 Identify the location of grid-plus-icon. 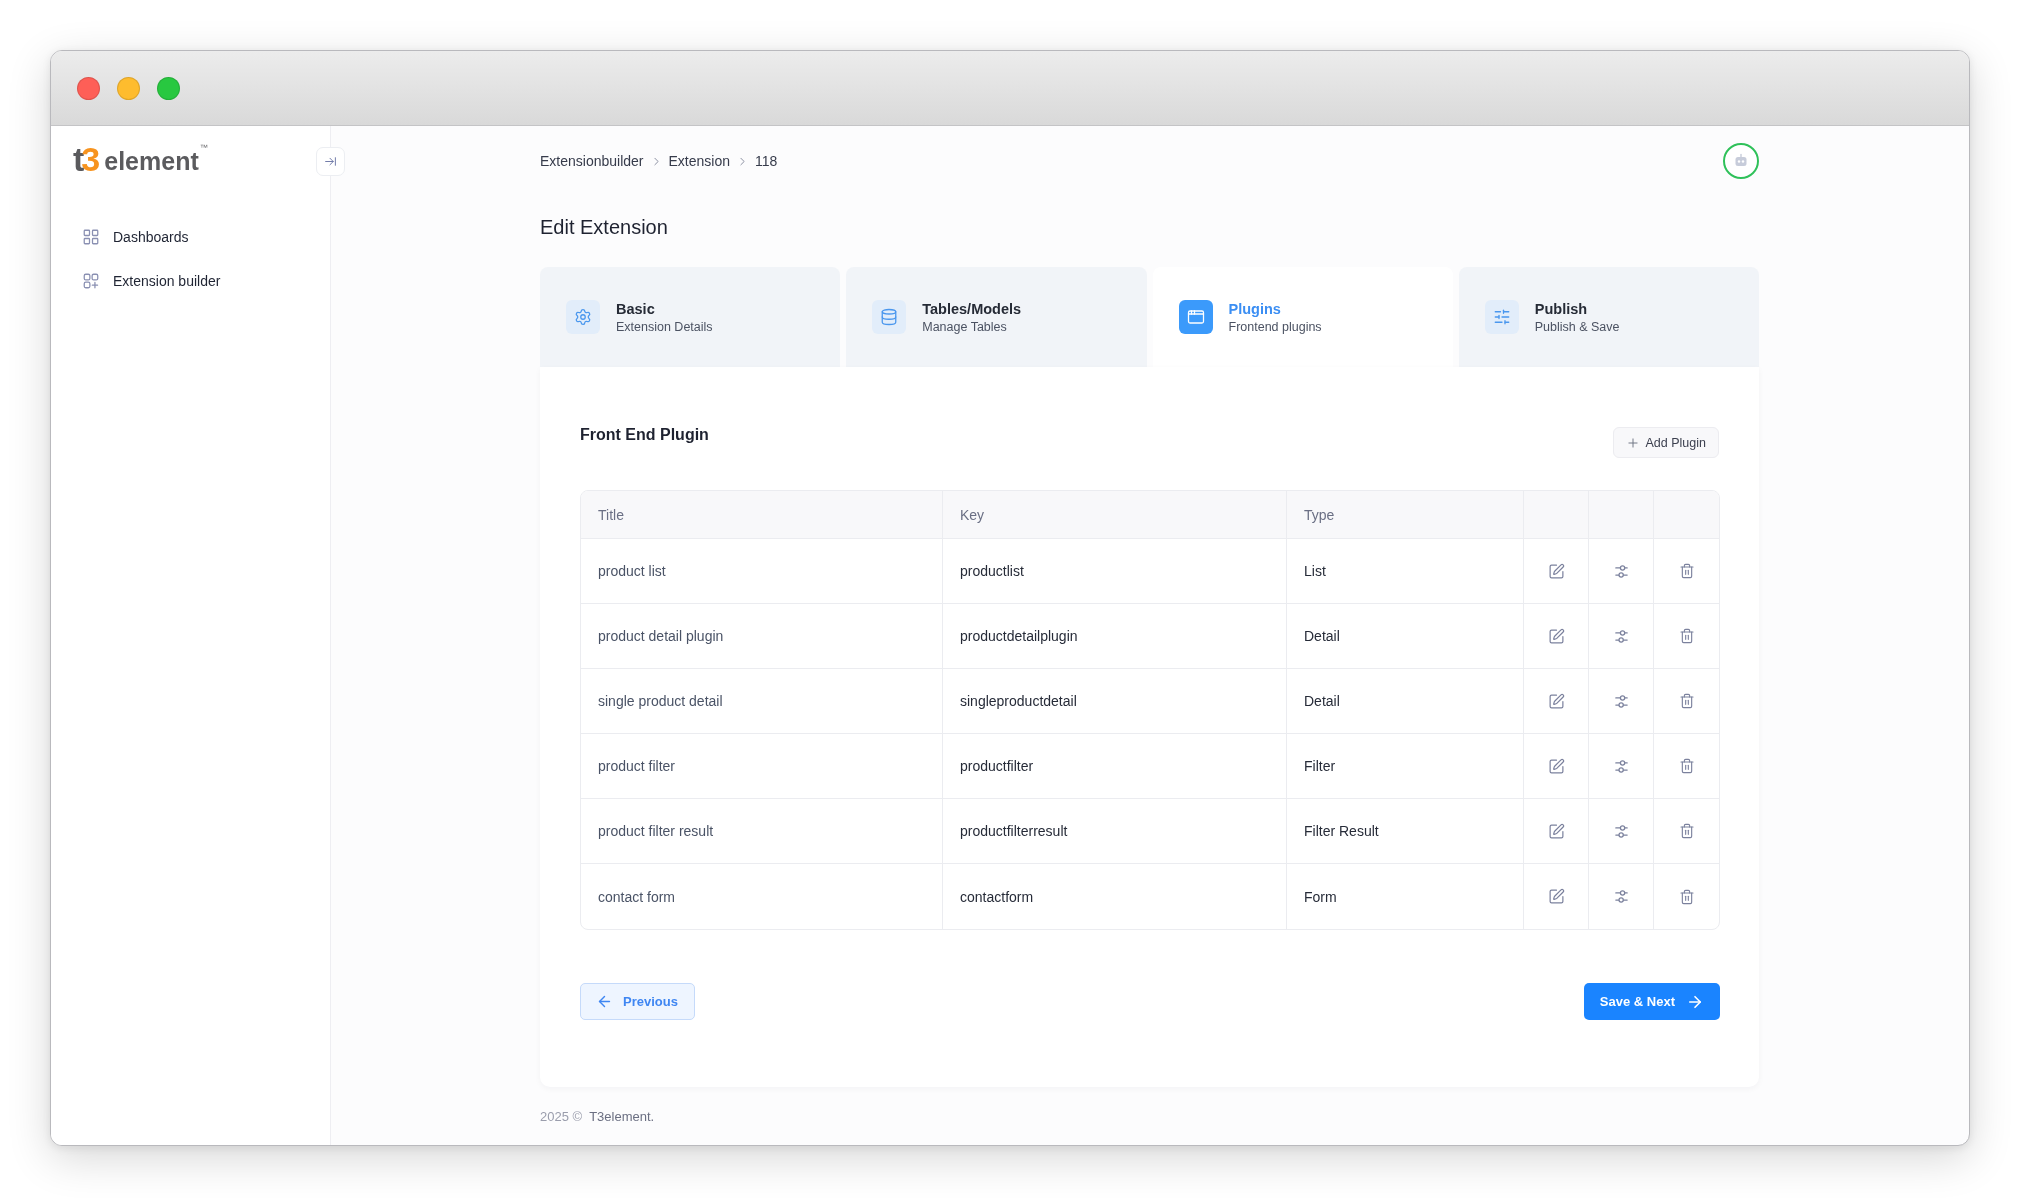
(91, 281).